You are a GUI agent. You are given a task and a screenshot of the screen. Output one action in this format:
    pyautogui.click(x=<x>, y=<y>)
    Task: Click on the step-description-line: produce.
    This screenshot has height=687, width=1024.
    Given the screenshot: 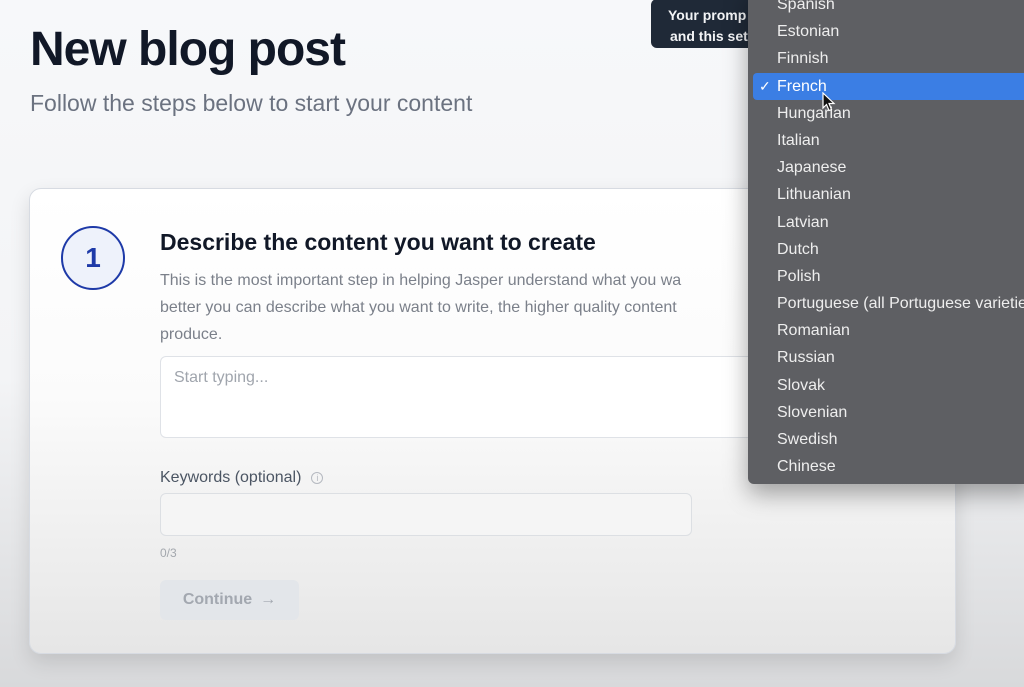 What is the action you would take?
    pyautogui.click(x=191, y=334)
    